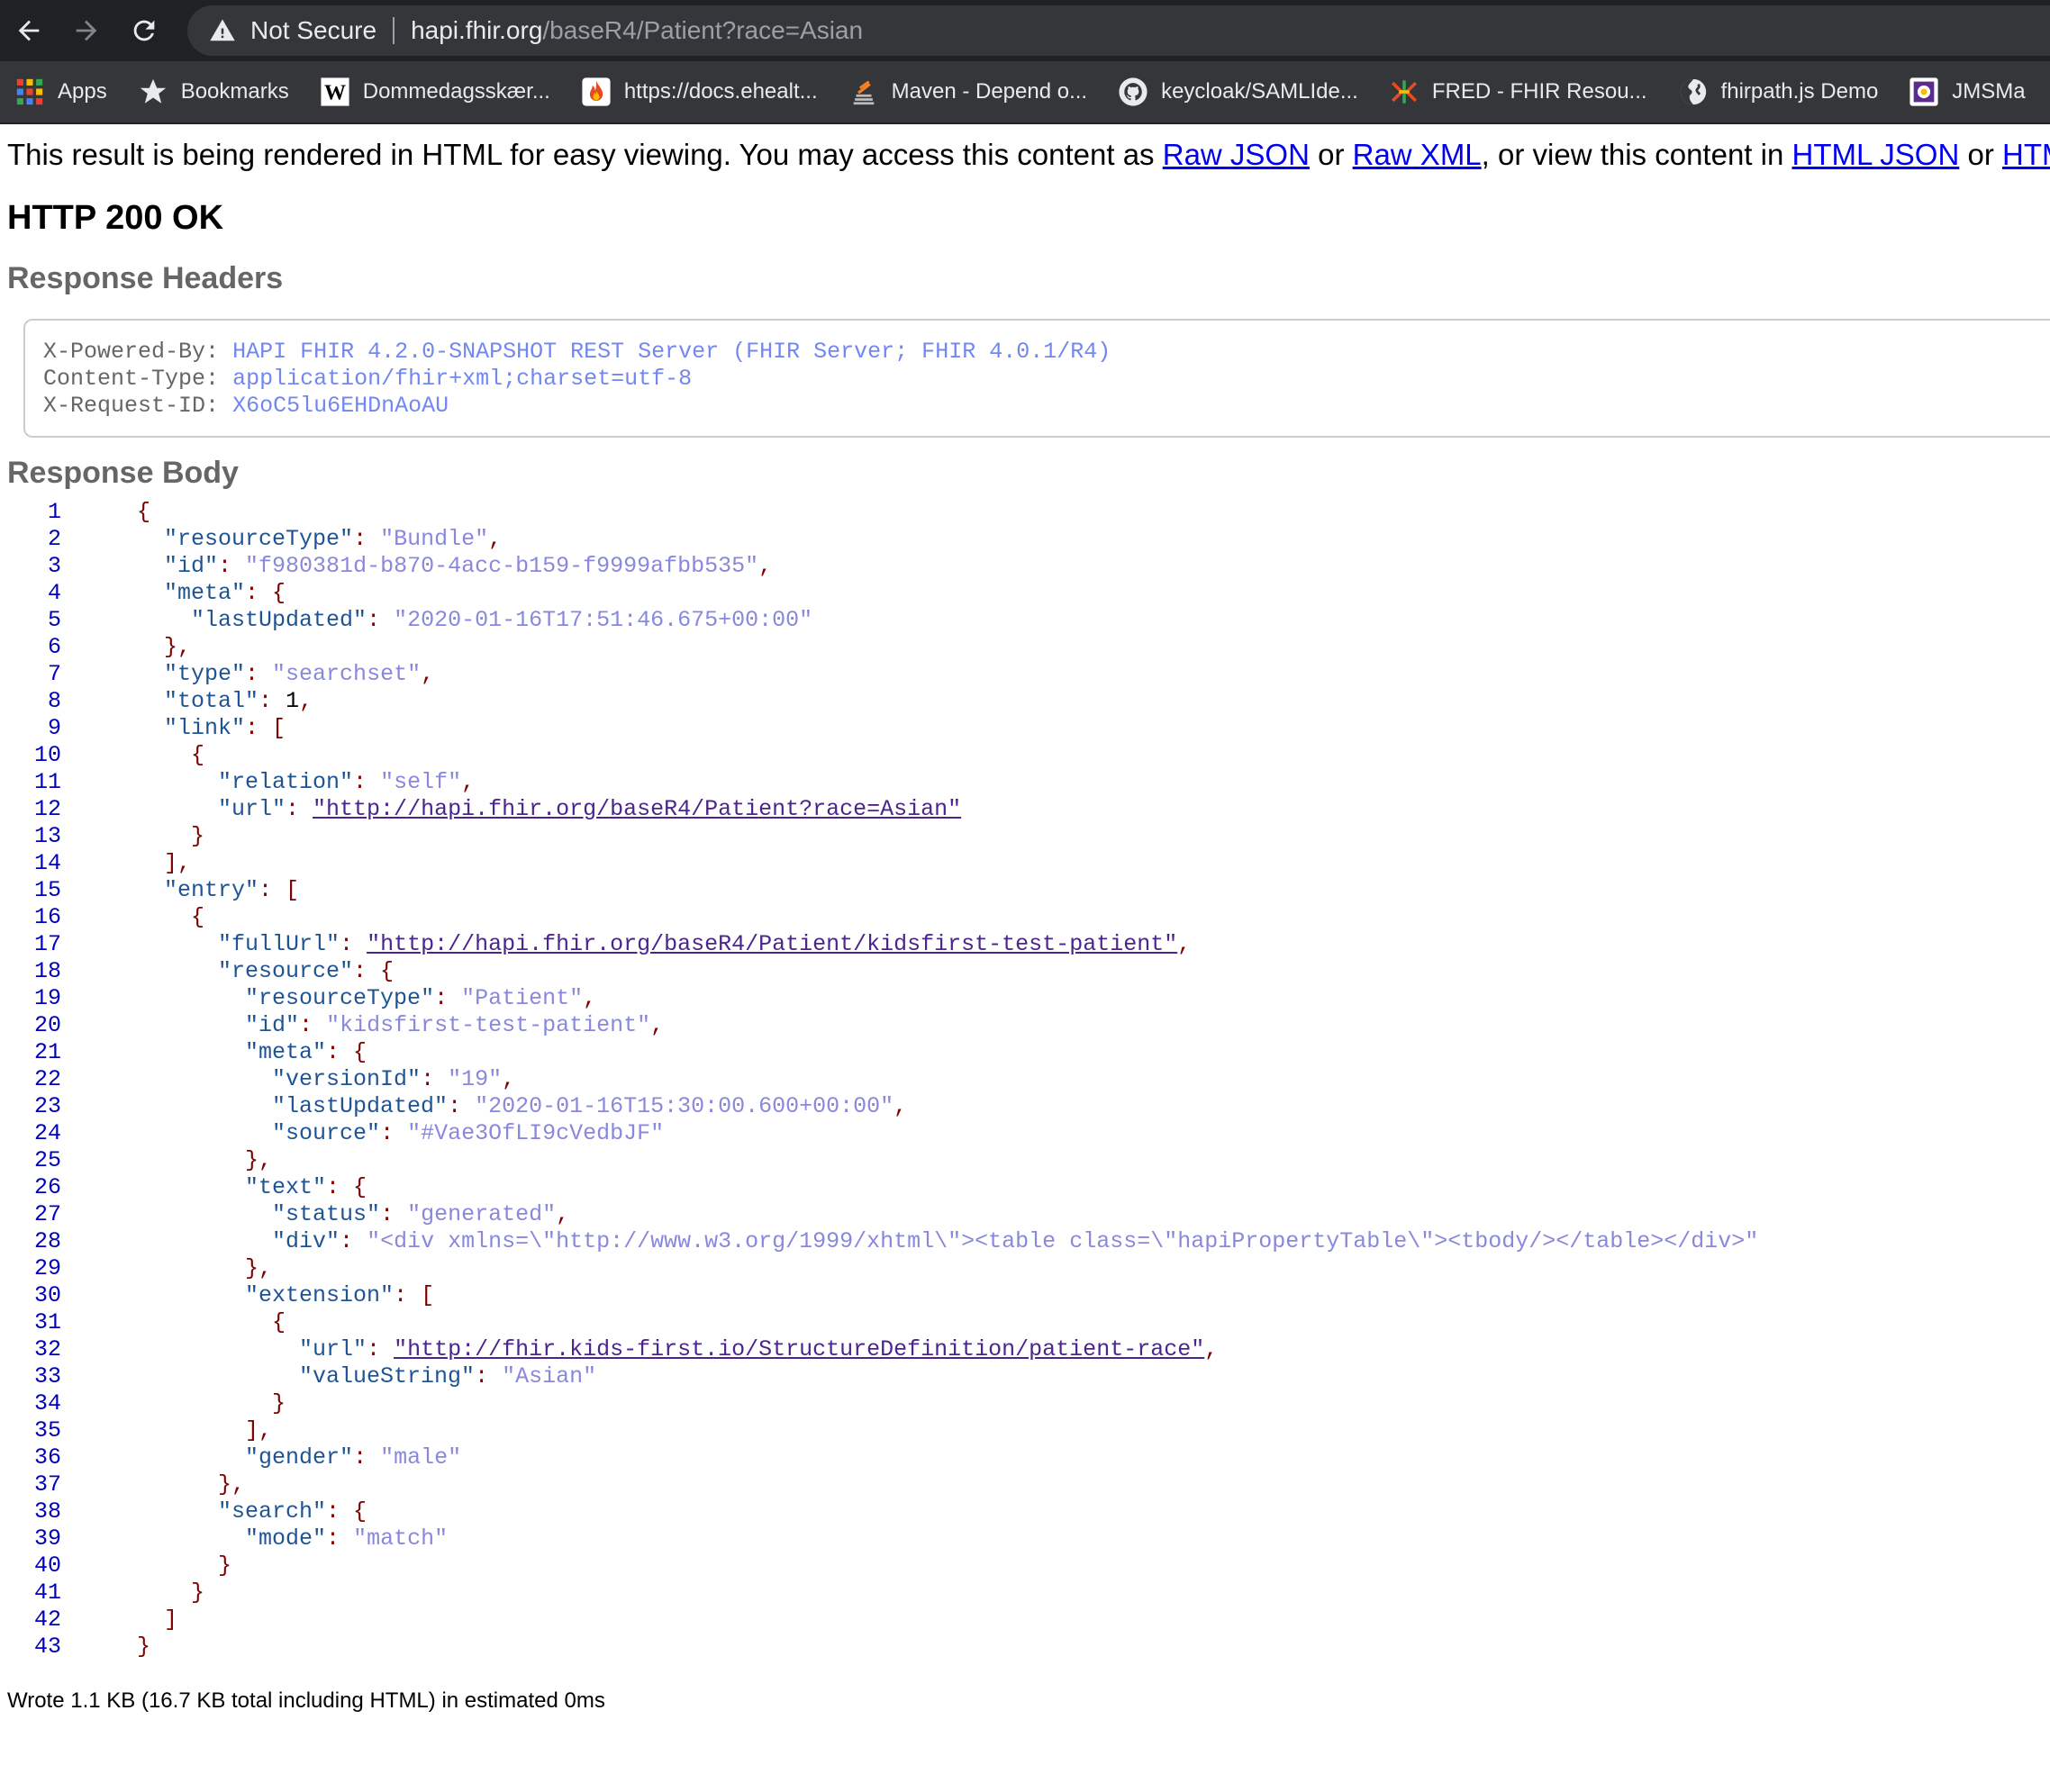 The height and width of the screenshot is (1792, 2050). I want to click on bookmark-jmsma: JMSMa, so click(1967, 92).